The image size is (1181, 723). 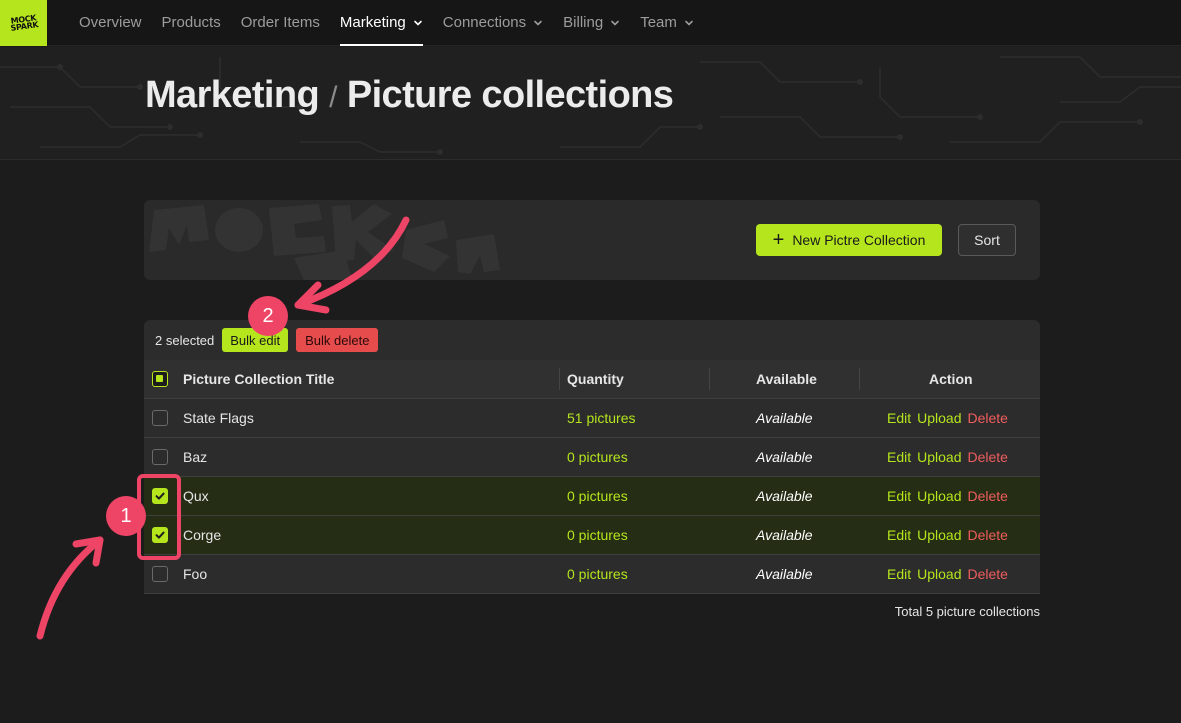 I want to click on nav-item-label: Overview, so click(x=110, y=22).